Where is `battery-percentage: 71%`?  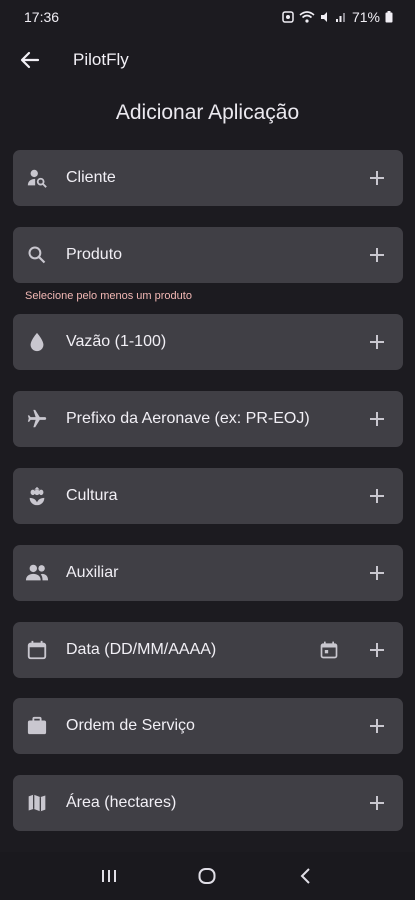
battery-percentage: 71% is located at coordinates (365, 17).